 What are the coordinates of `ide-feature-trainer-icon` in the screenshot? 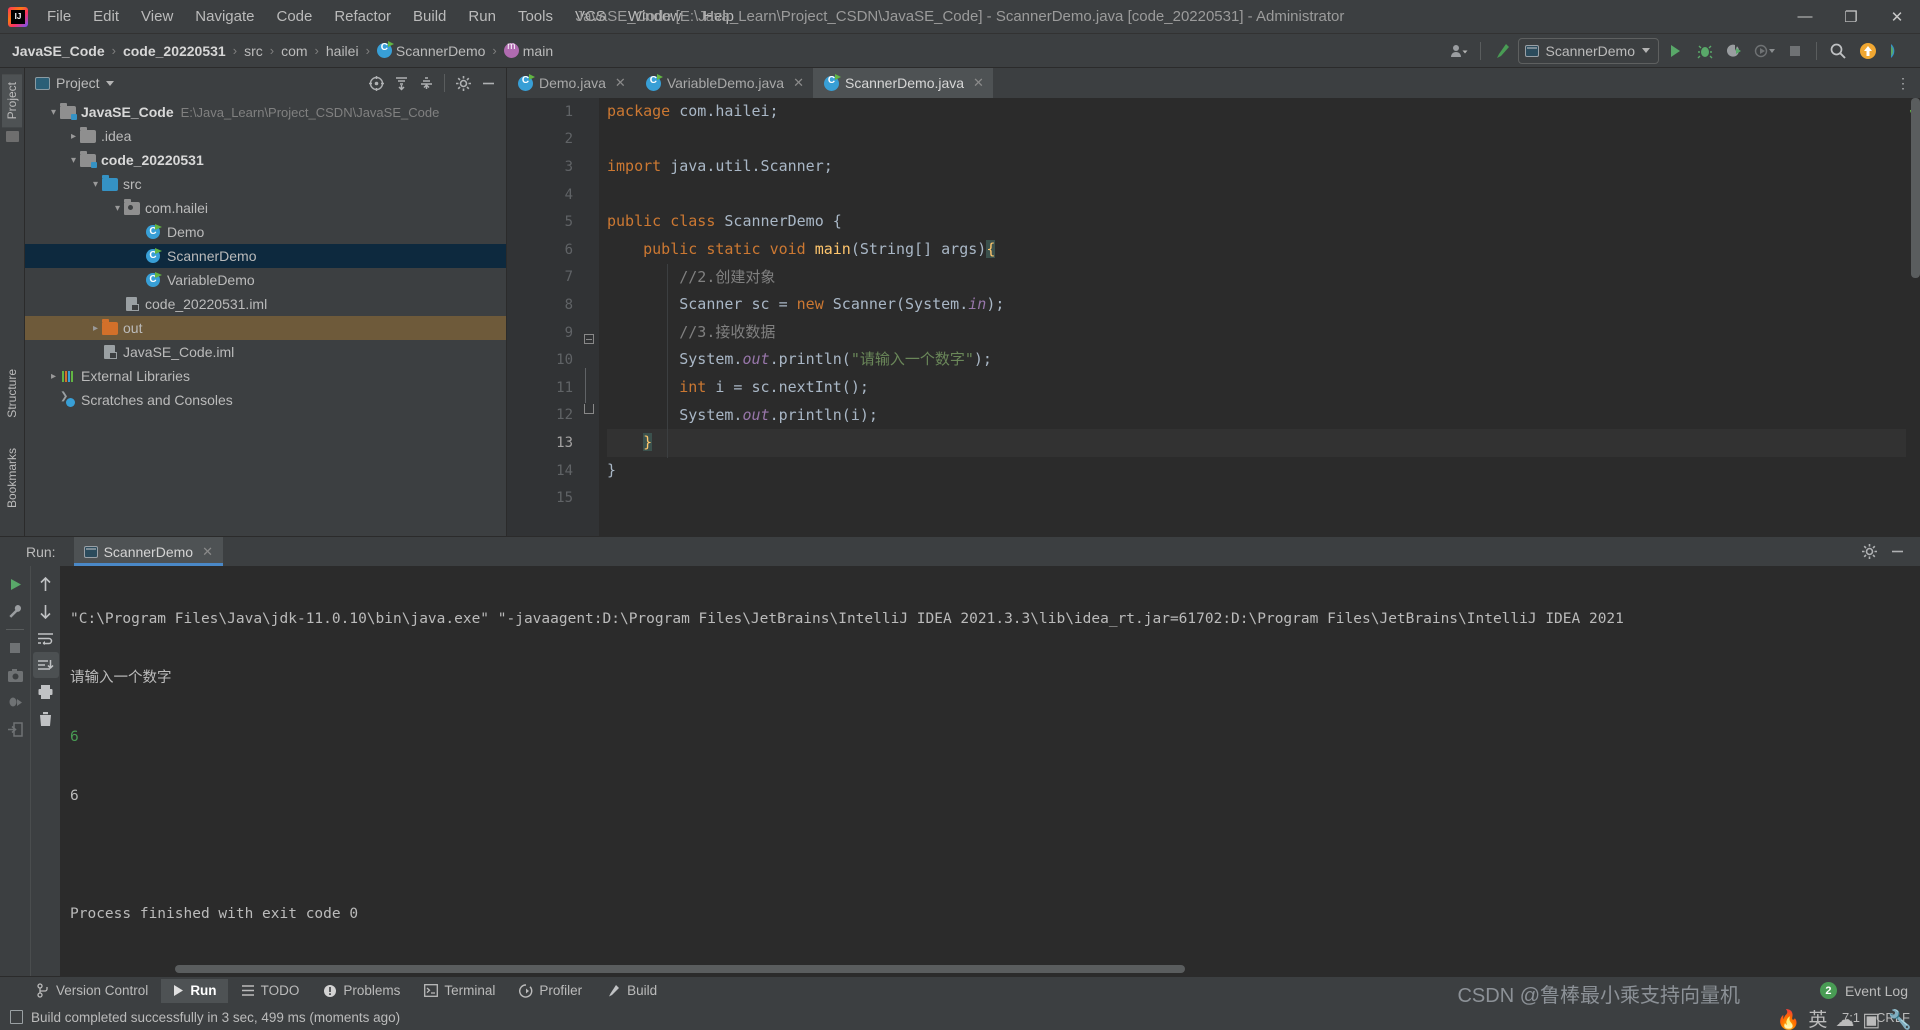 It's located at (1898, 51).